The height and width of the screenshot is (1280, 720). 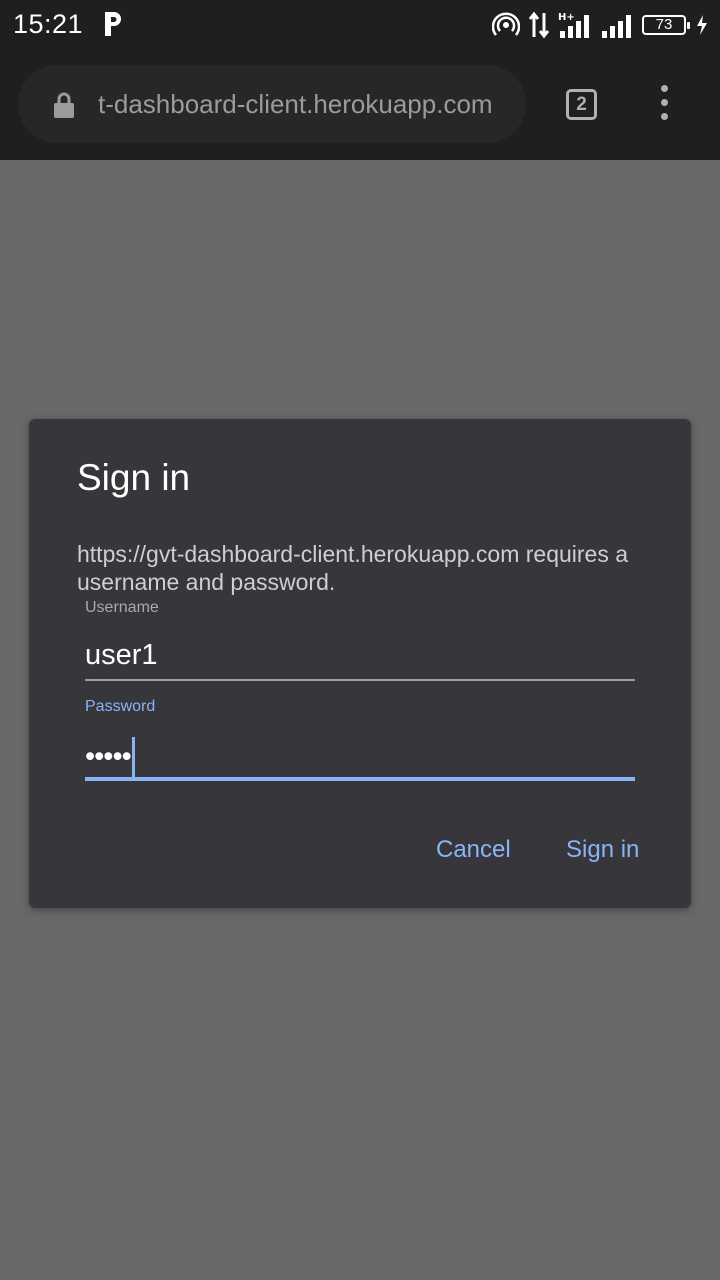 I want to click on battery-level: 73, so click(x=664, y=24).